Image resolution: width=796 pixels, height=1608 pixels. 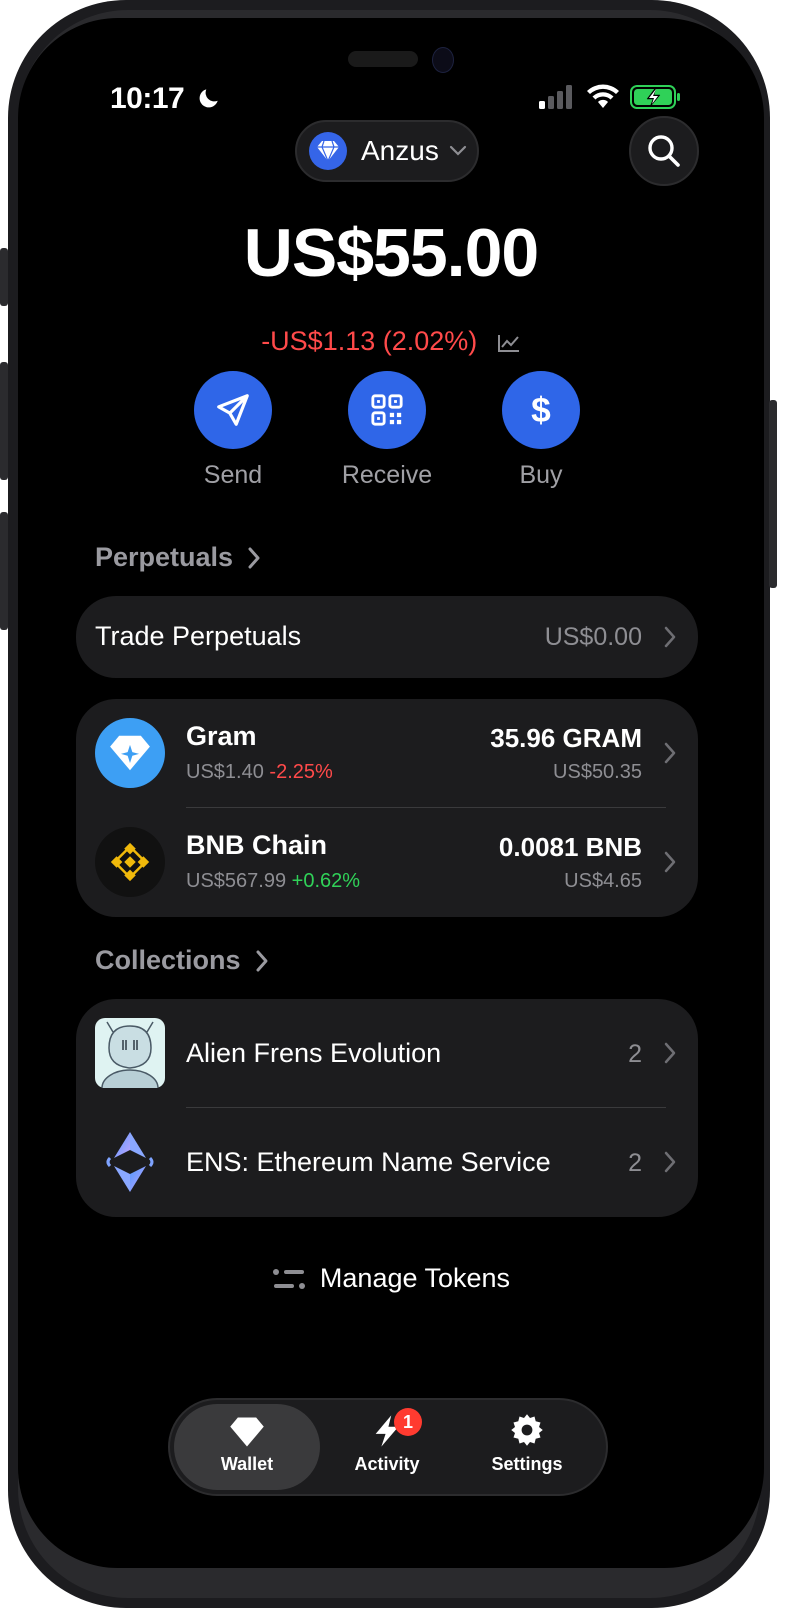 I want to click on token-price: US$1.40, so click(x=225, y=772).